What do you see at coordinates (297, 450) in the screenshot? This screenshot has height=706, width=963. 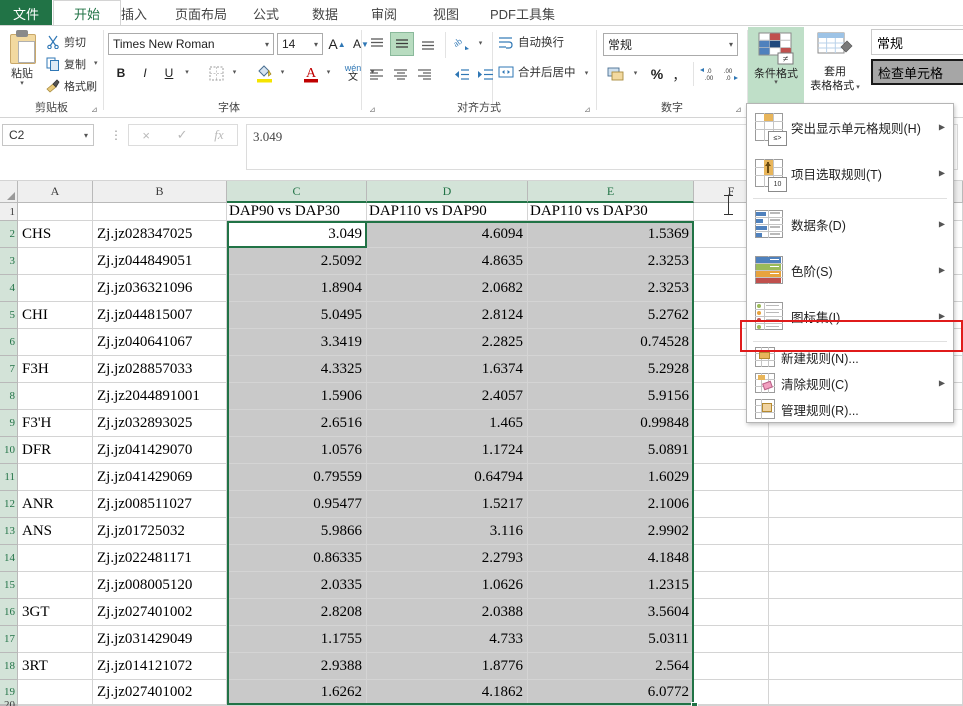 I see `cell-C10: 1.0576` at bounding box center [297, 450].